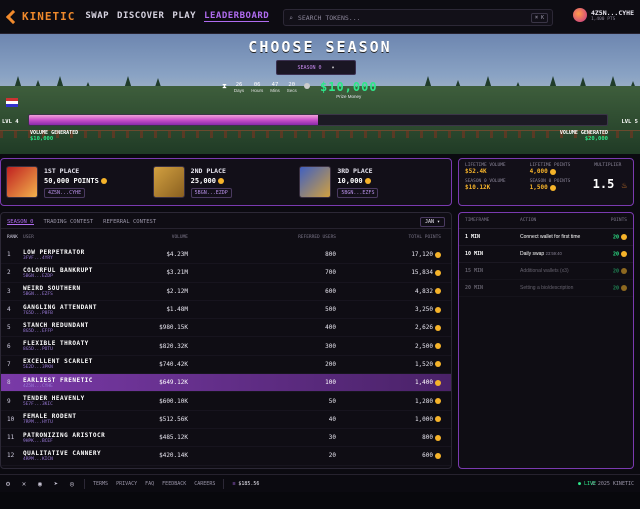  What do you see at coordinates (58, 380) in the screenshot?
I see `user-name: EARLIEST FRENETIC` at bounding box center [58, 380].